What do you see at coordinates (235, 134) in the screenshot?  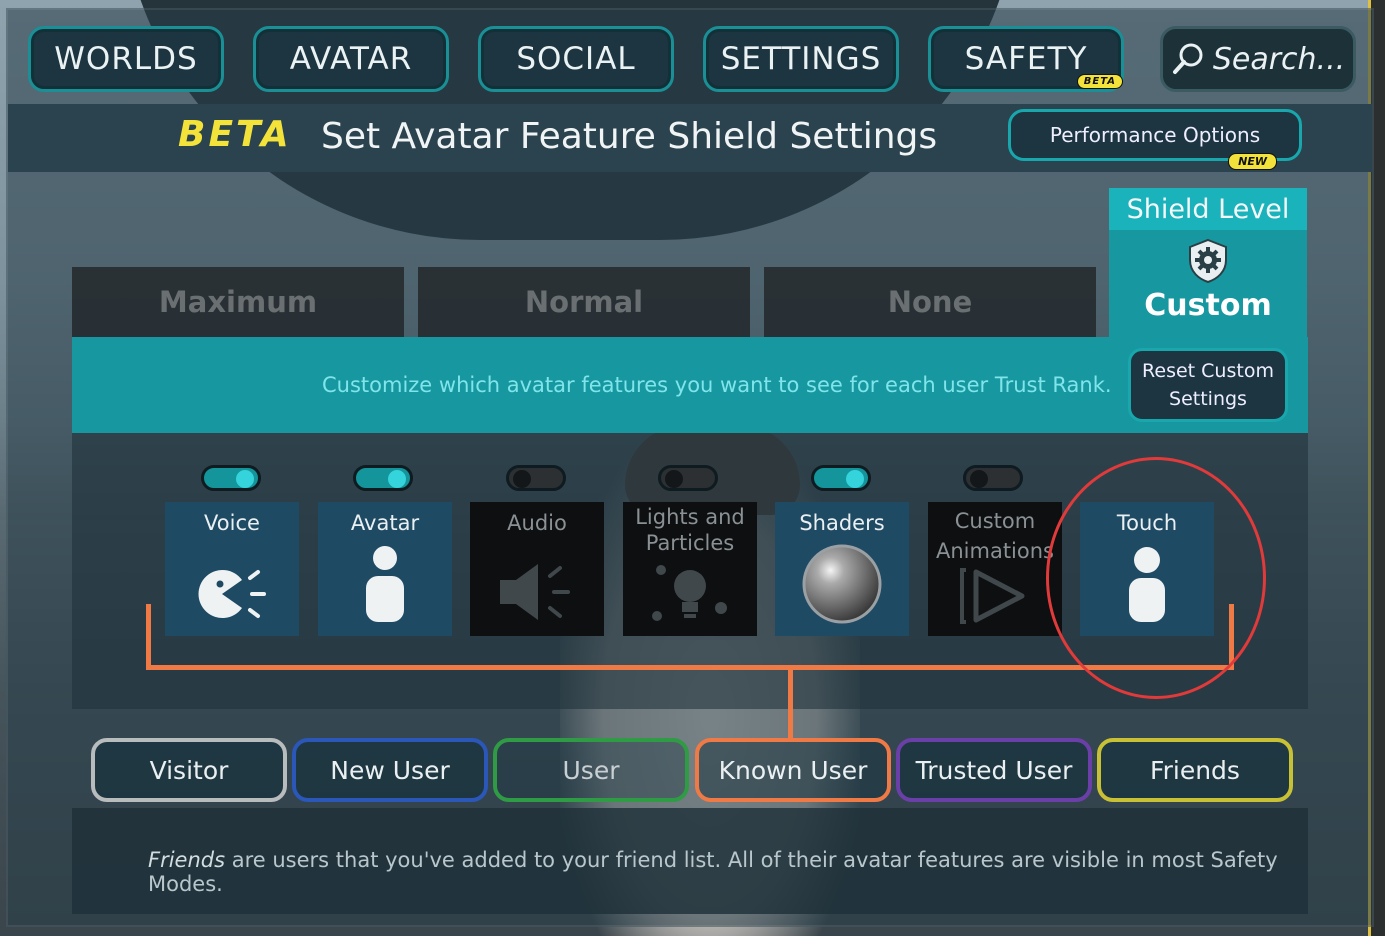 I see `beta-label: BETA` at bounding box center [235, 134].